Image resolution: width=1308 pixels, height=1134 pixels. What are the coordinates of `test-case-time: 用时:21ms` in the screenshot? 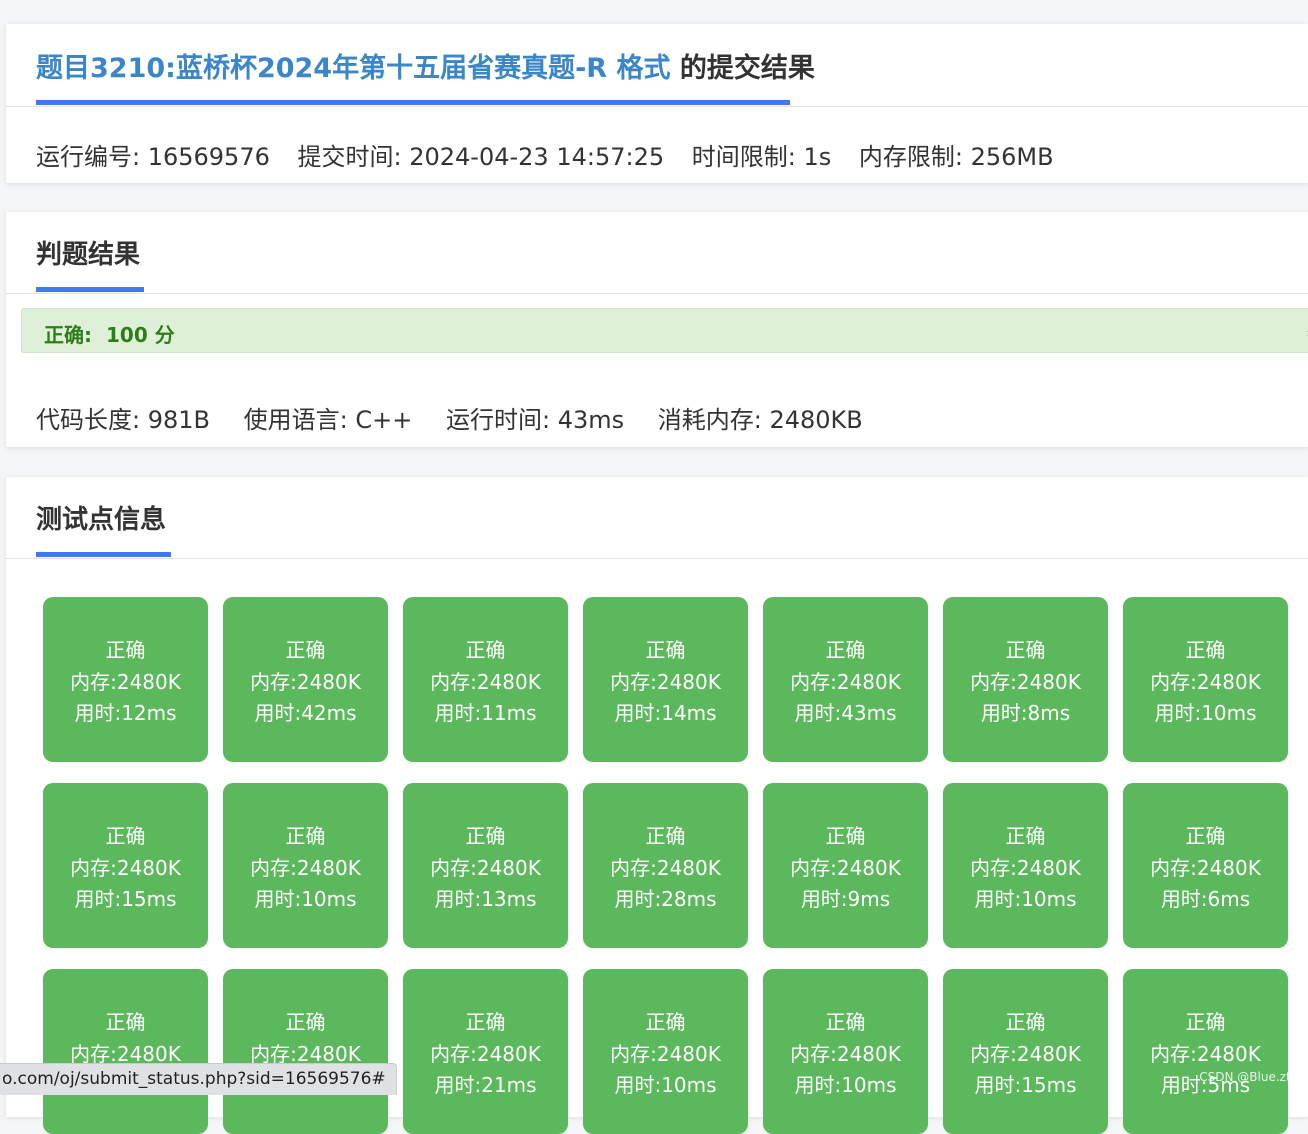 It's located at (485, 1085).